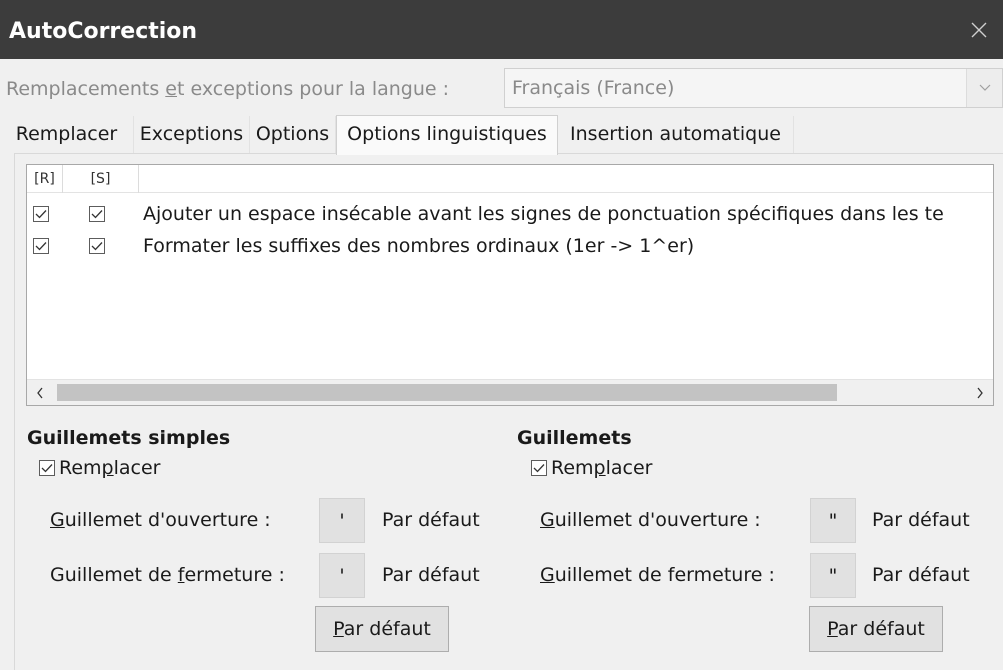 The image size is (1003, 670). I want to click on double-quotes-title: Guillemets, so click(574, 438).